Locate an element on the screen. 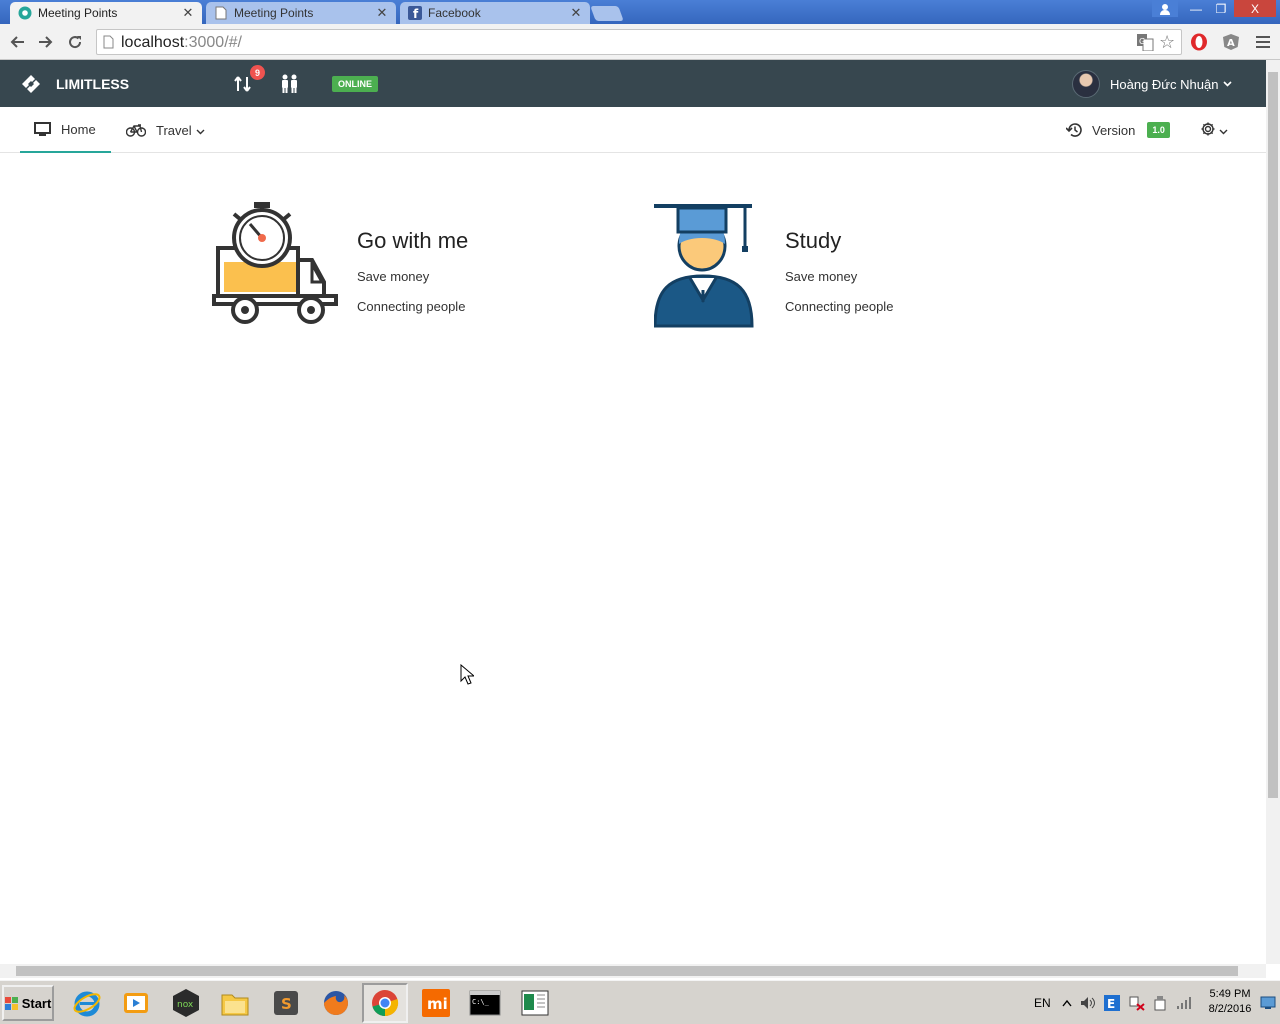 The width and height of the screenshot is (1280, 1024). volume-icon is located at coordinates (1088, 1002).